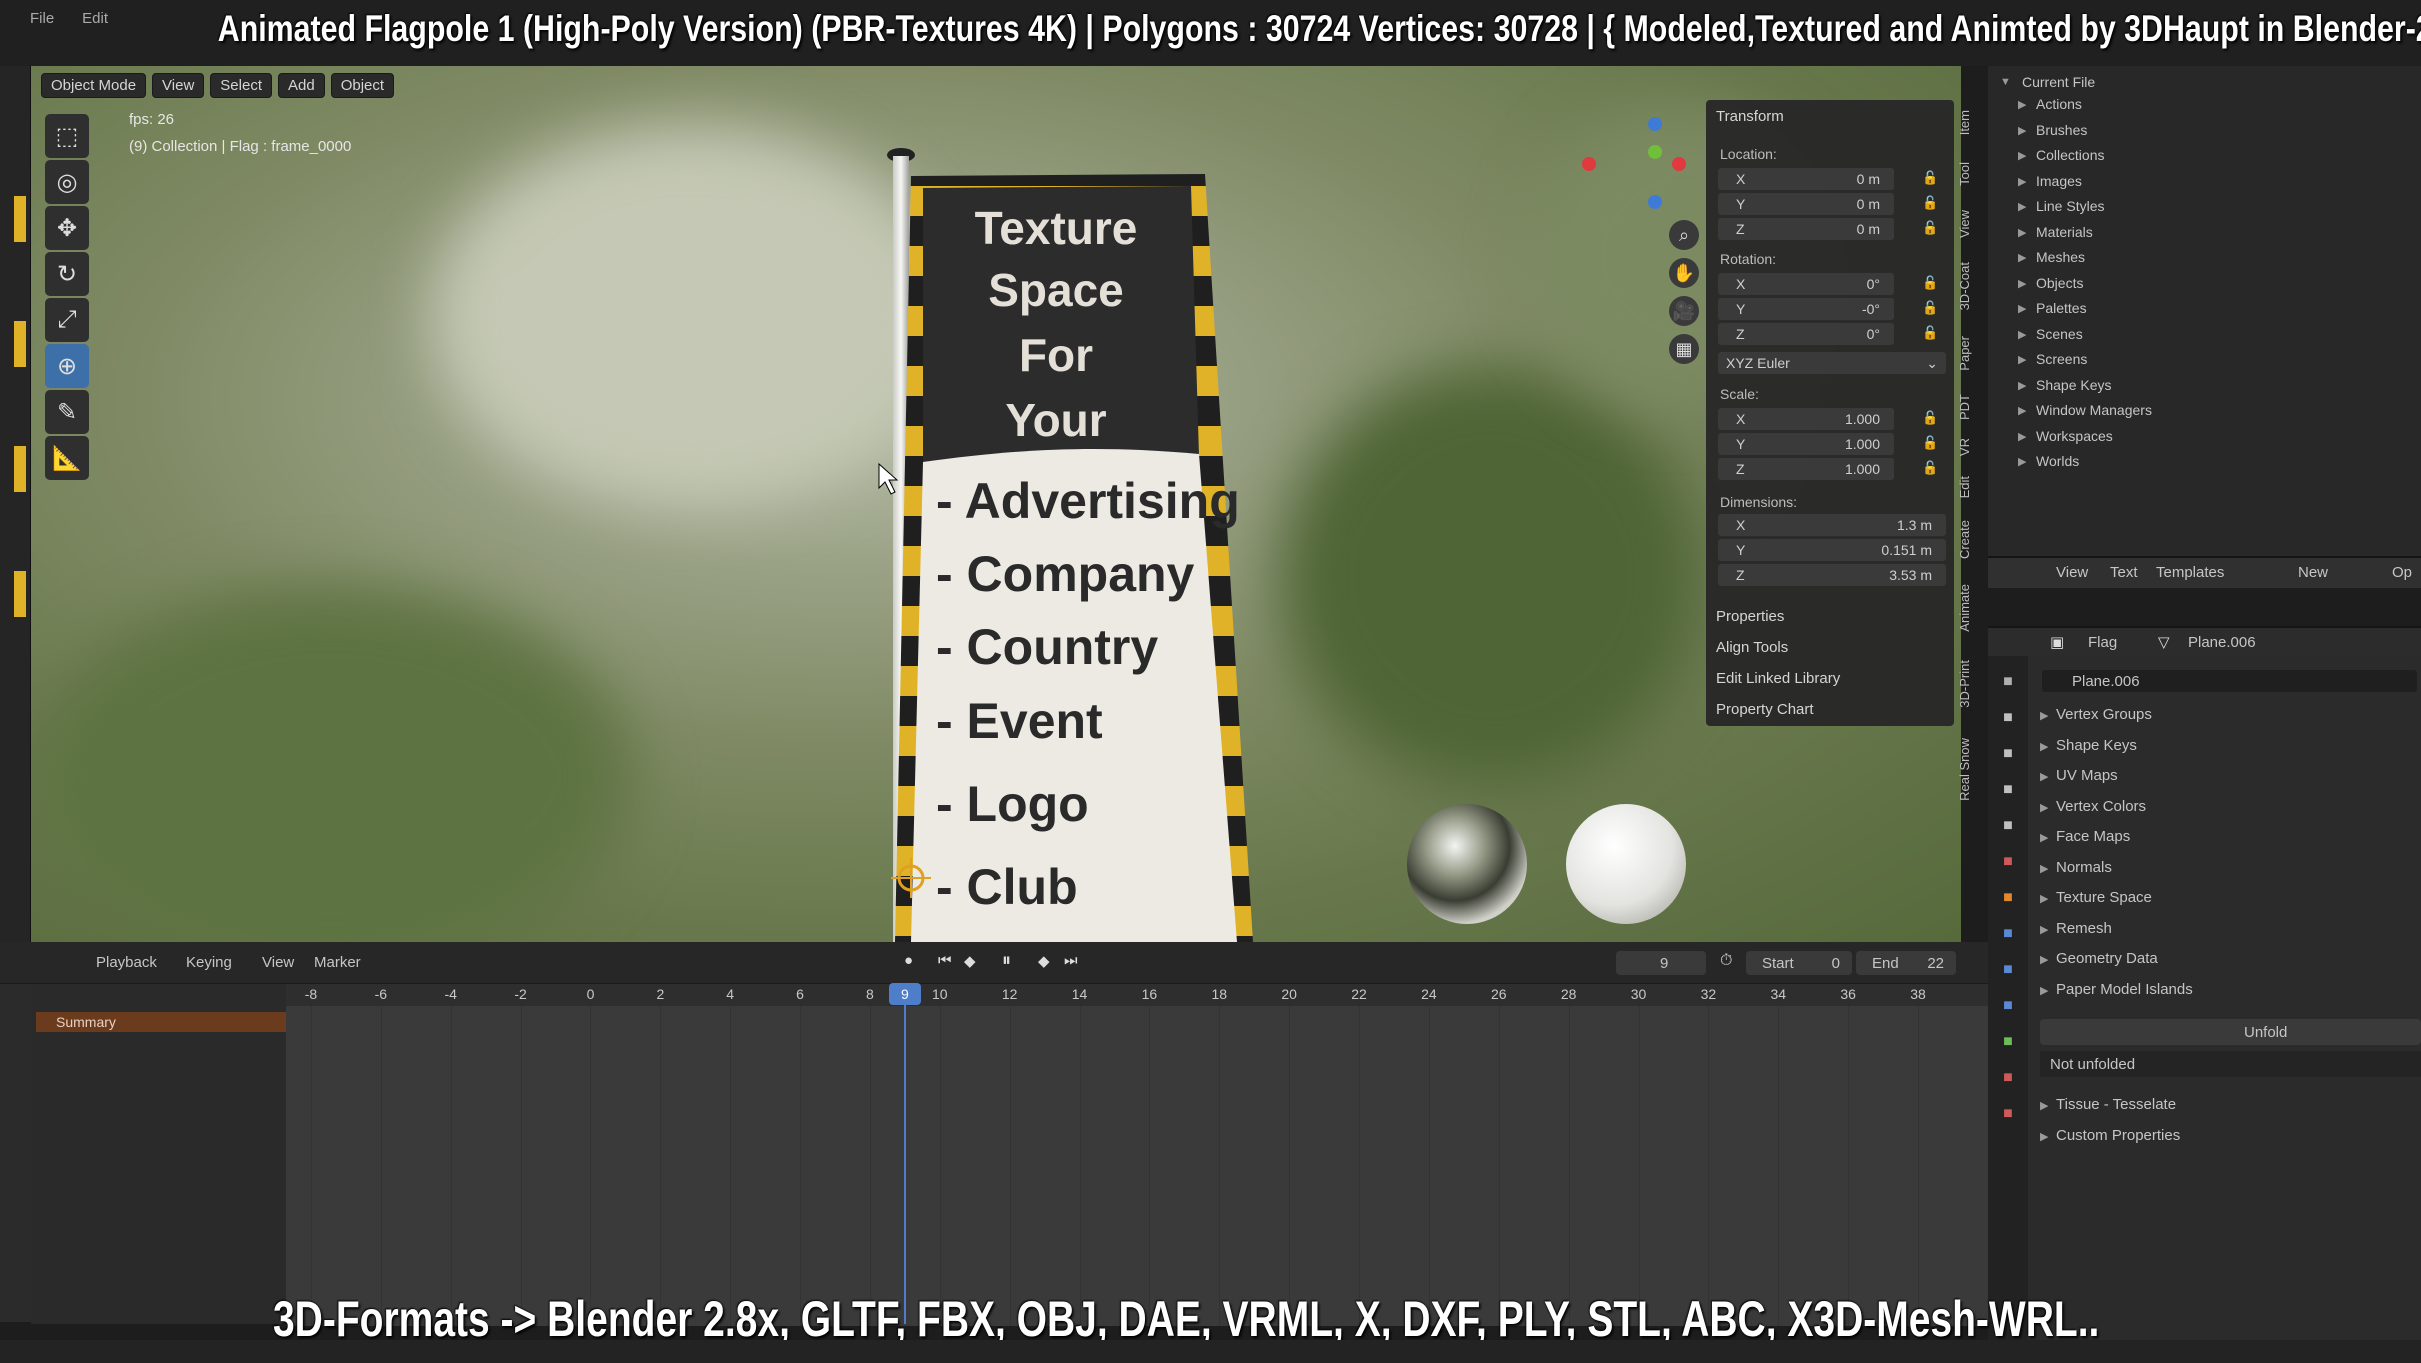 The image size is (2421, 1363). Describe the element at coordinates (2059, 104) in the screenshot. I see `outliner-item: Actions` at that location.